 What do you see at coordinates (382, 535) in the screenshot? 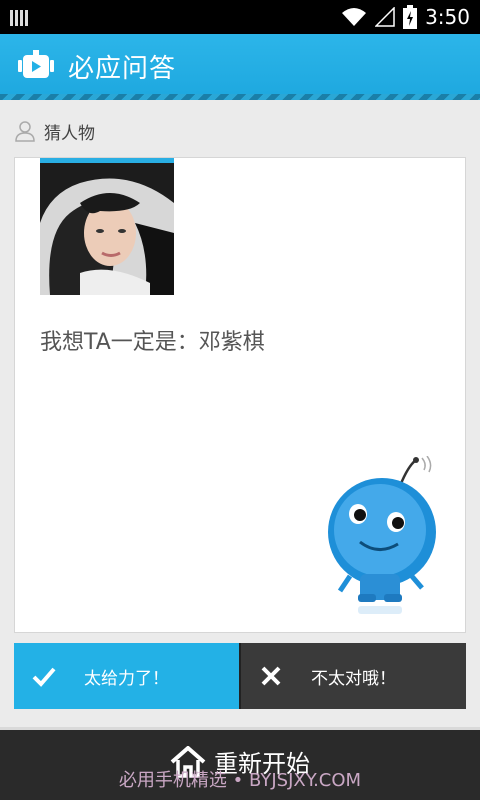
I see `blue-robot-mascot` at bounding box center [382, 535].